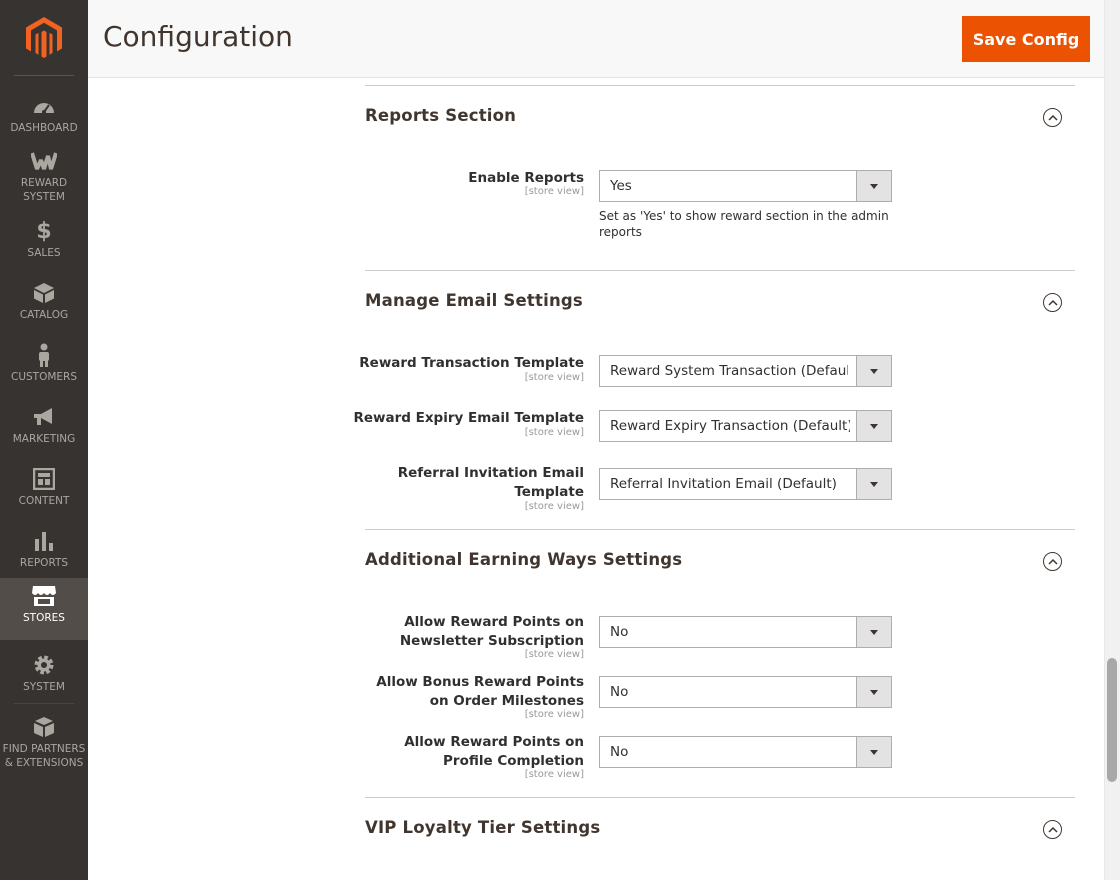 The width and height of the screenshot is (1120, 880). Describe the element at coordinates (44, 174) in the screenshot. I see `sidebar-item-reward-system: REWARD SYSTEM` at that location.